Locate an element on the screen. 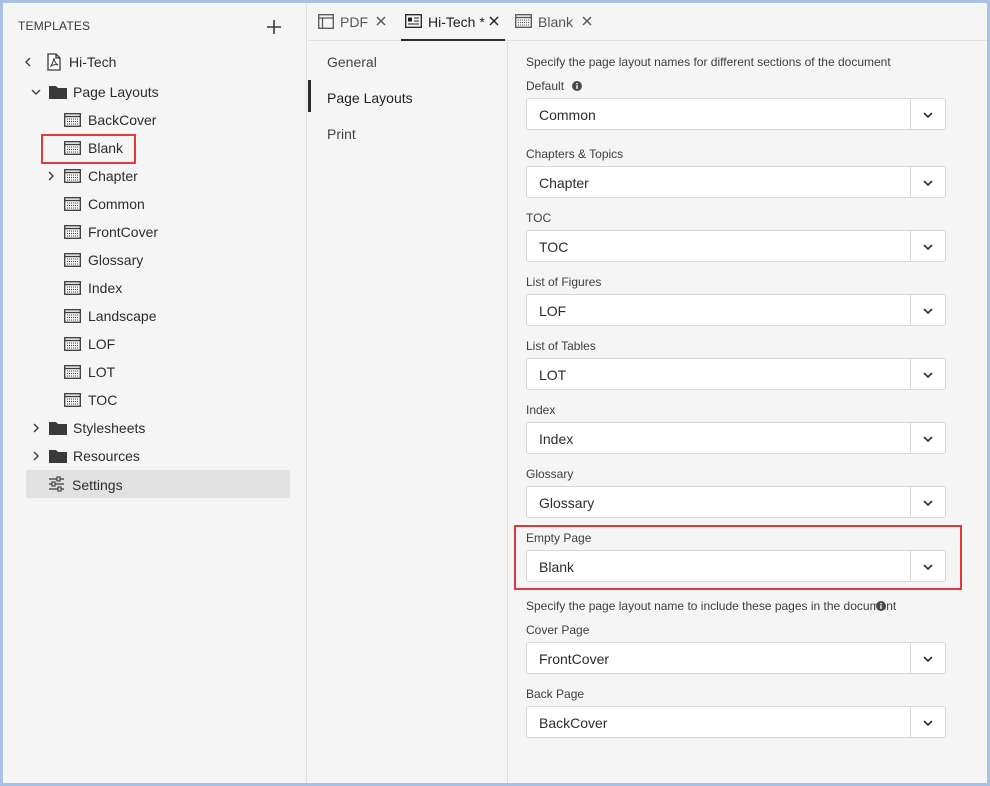 This screenshot has width=990, height=786. select-value: Glossary is located at coordinates (567, 503).